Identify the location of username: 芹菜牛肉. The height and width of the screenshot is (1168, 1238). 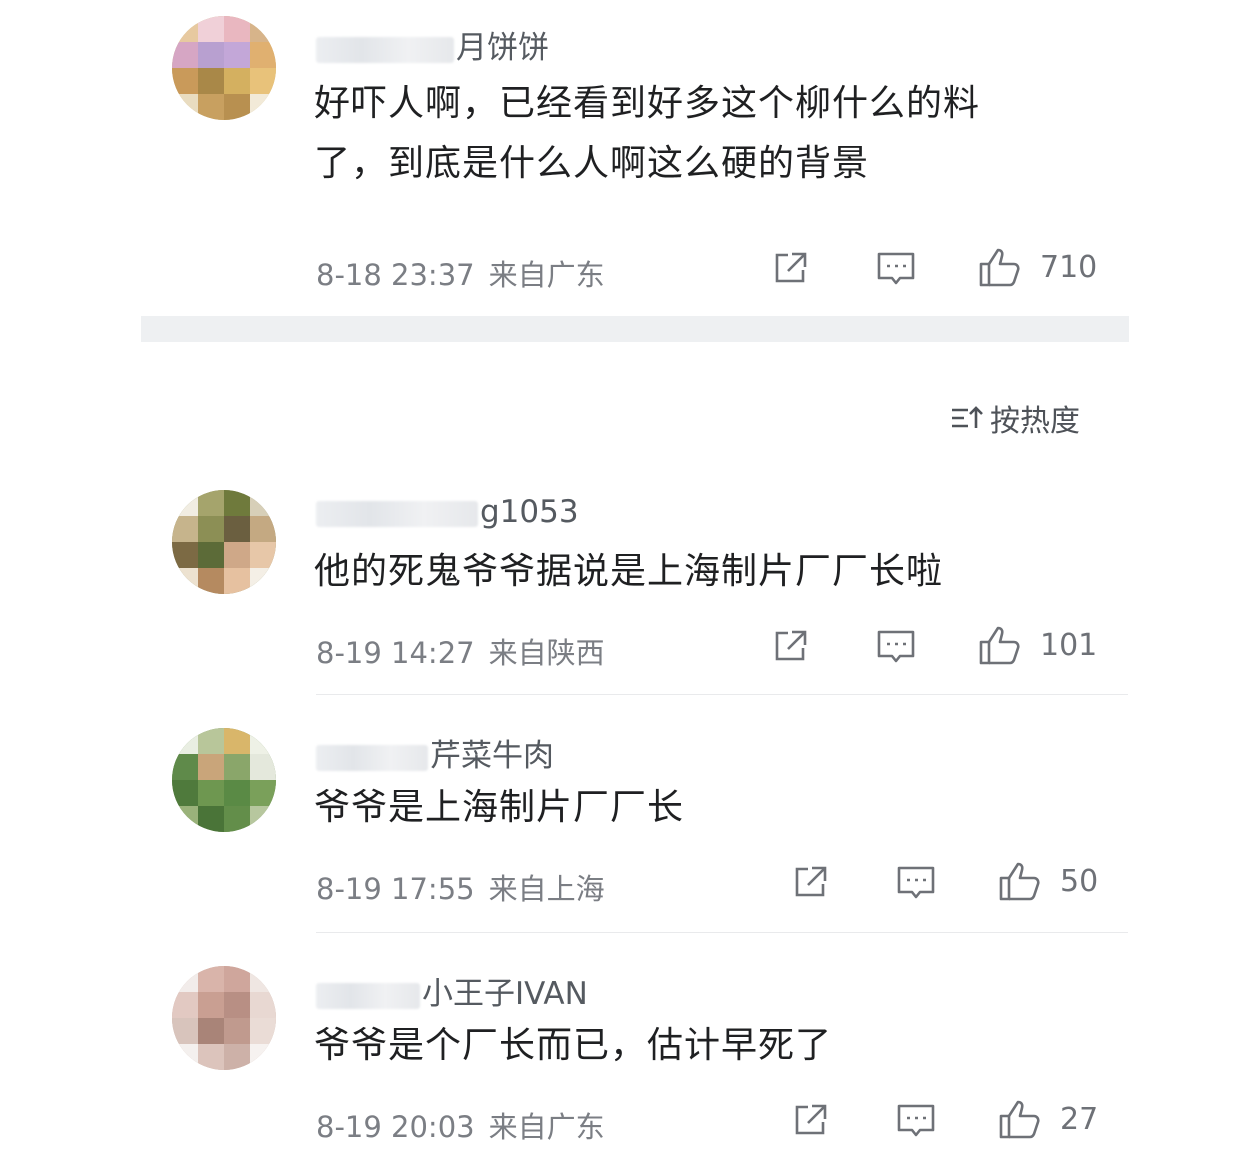
(435, 752).